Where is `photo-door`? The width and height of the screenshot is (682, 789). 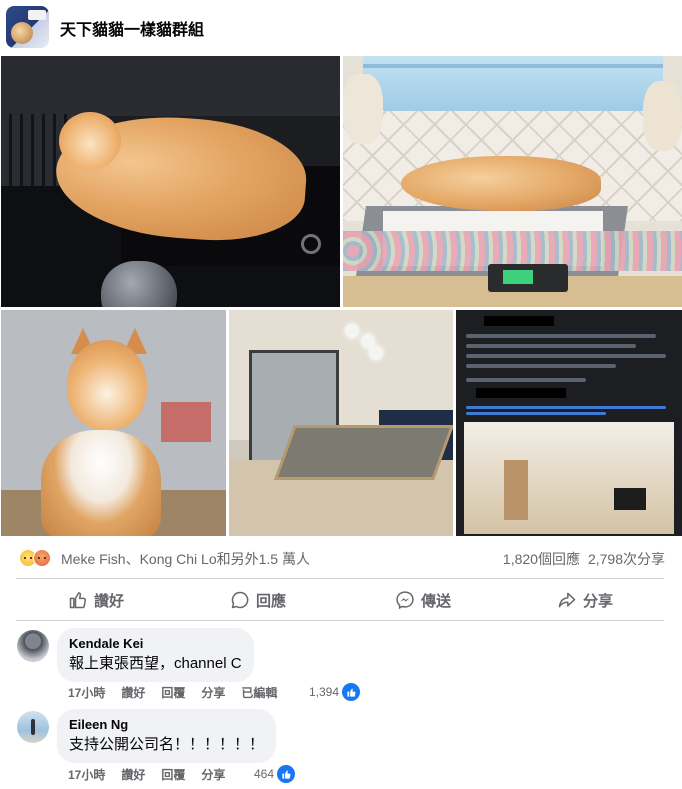
photo-door is located at coordinates (516, 490).